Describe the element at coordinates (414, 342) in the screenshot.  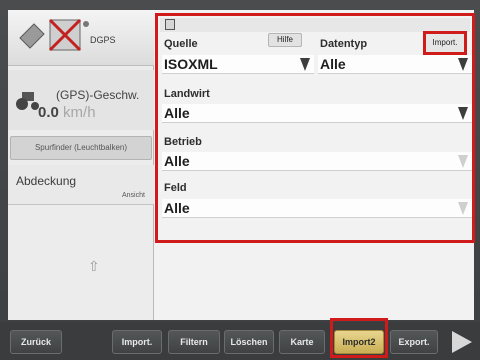
I see `export-button: Export.` at that location.